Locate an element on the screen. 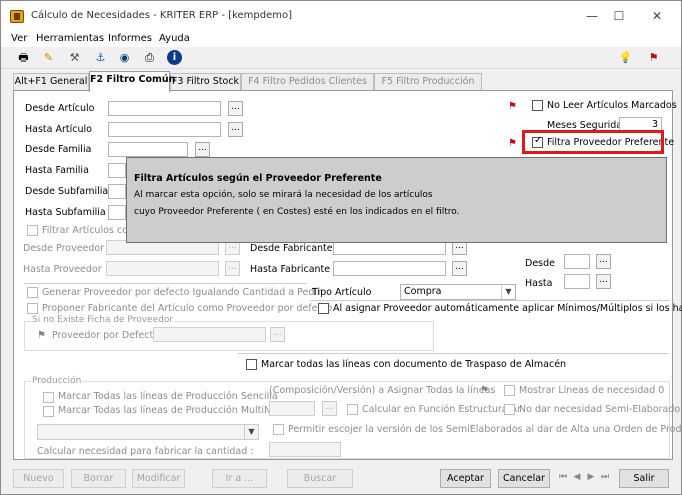 This screenshot has width=682, height=495. composicion-input is located at coordinates (292, 408).